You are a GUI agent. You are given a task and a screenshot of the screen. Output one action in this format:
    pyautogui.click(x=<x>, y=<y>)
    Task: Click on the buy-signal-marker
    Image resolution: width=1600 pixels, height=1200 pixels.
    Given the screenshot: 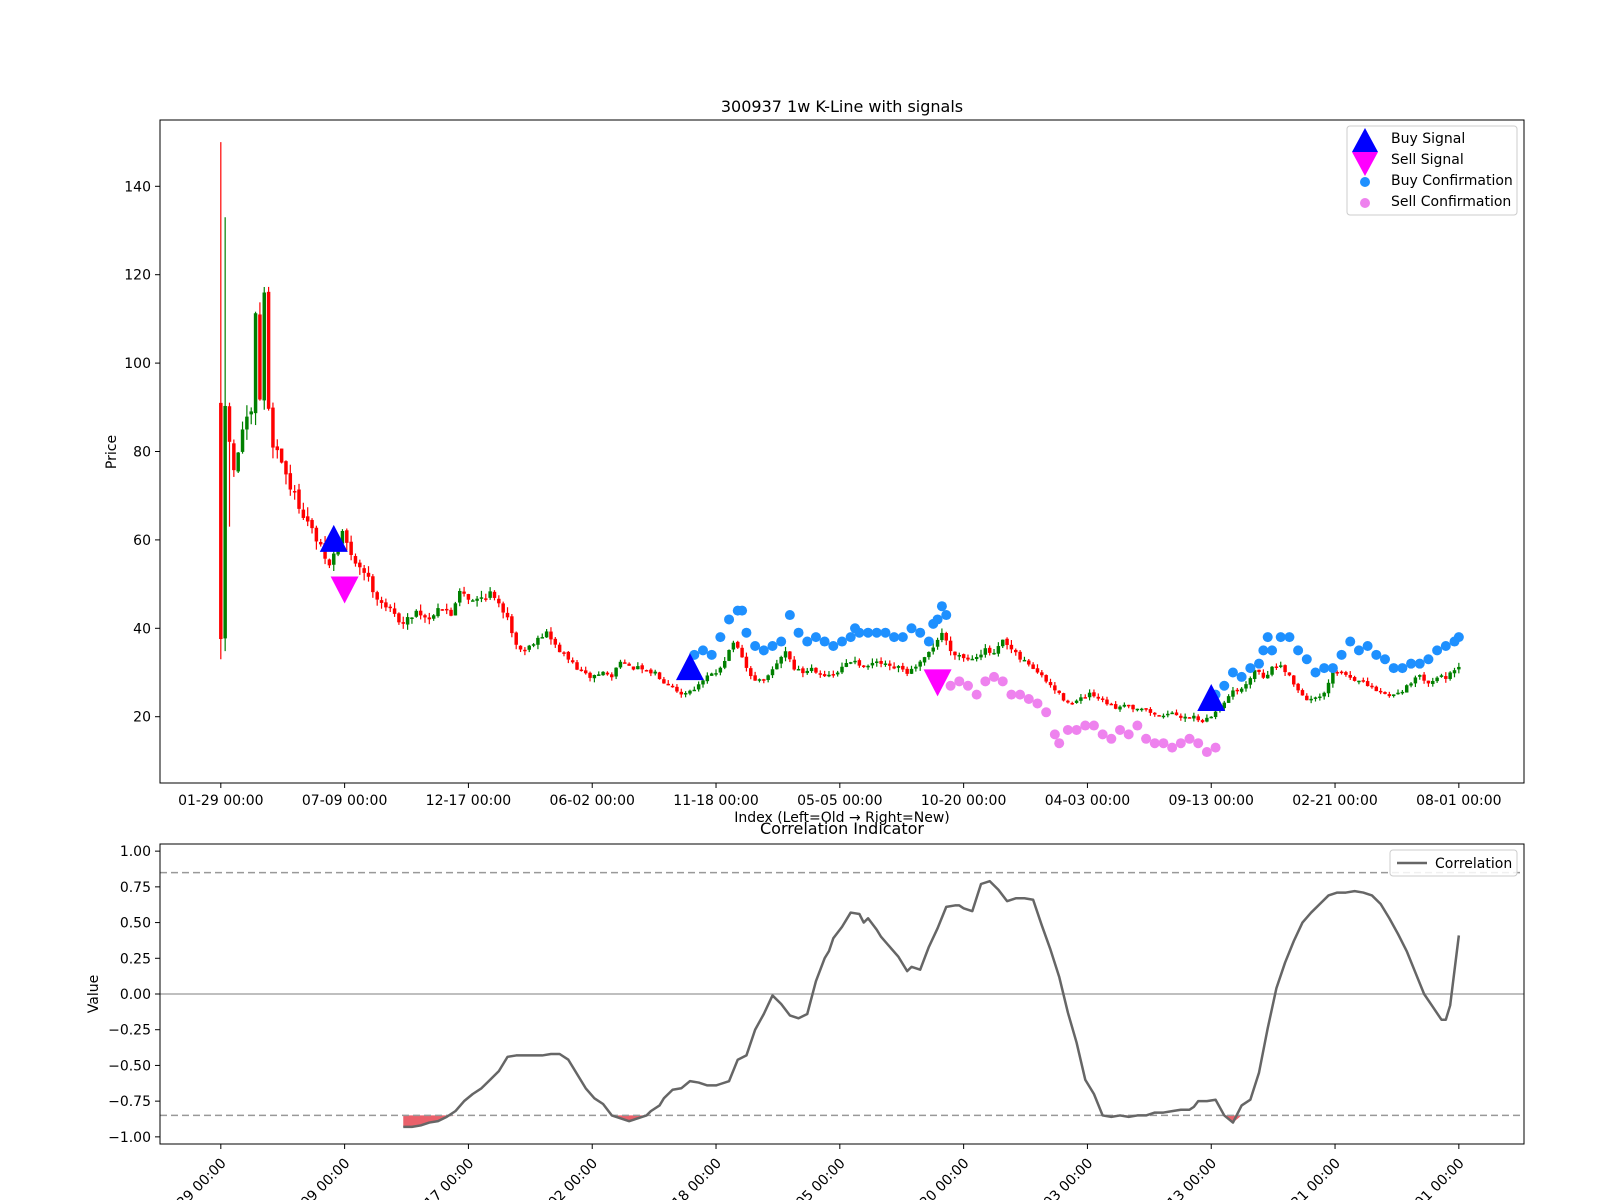 What is the action you would take?
    pyautogui.click(x=689, y=667)
    